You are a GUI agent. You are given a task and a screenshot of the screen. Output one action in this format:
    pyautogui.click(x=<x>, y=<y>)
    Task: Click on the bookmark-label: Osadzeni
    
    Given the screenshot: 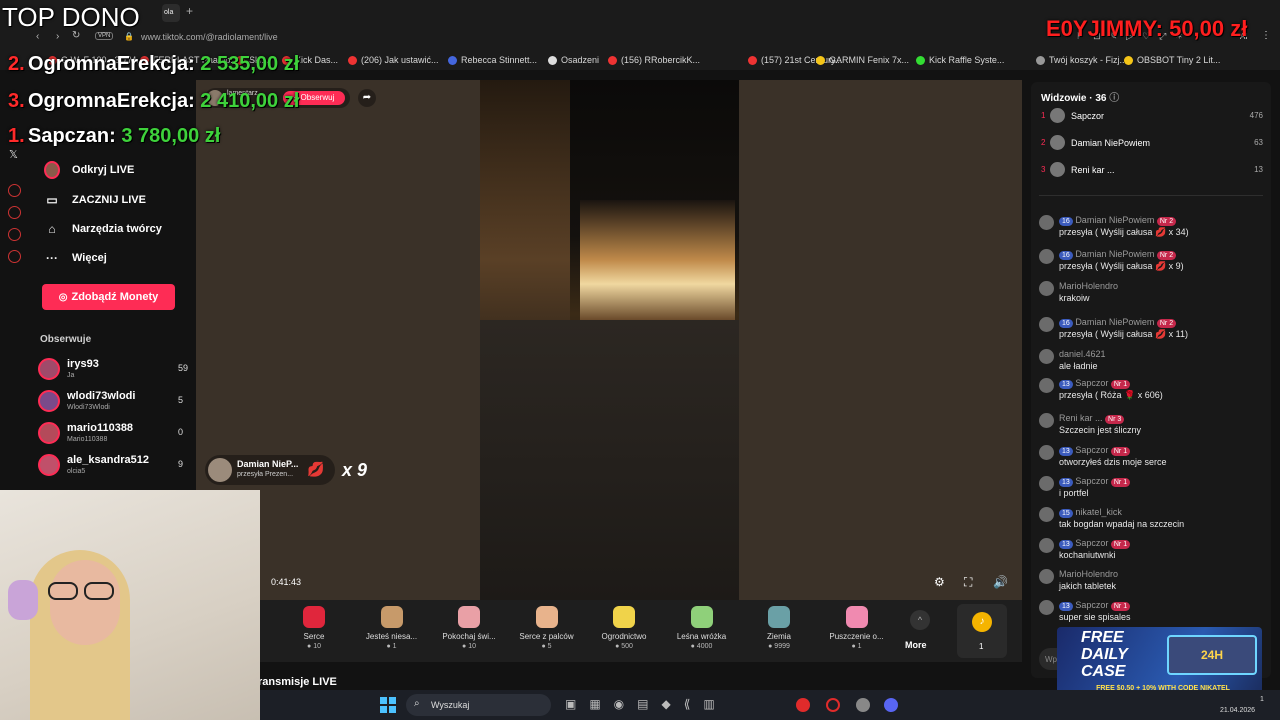 What is the action you would take?
    pyautogui.click(x=580, y=60)
    